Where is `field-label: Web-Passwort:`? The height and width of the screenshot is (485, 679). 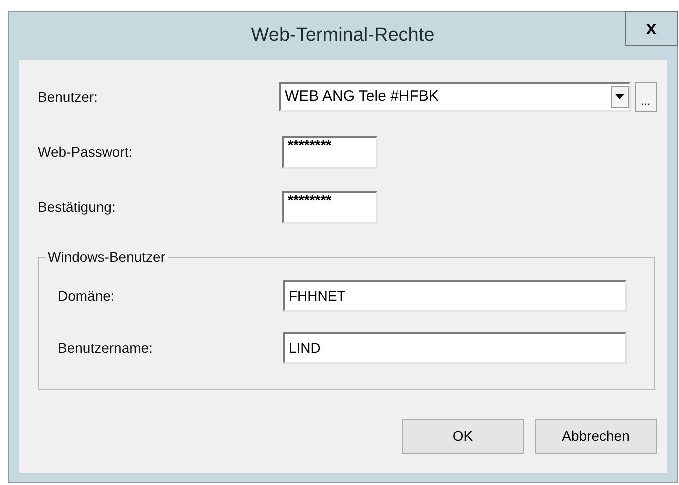
field-label: Web-Passwort: is located at coordinates (86, 152).